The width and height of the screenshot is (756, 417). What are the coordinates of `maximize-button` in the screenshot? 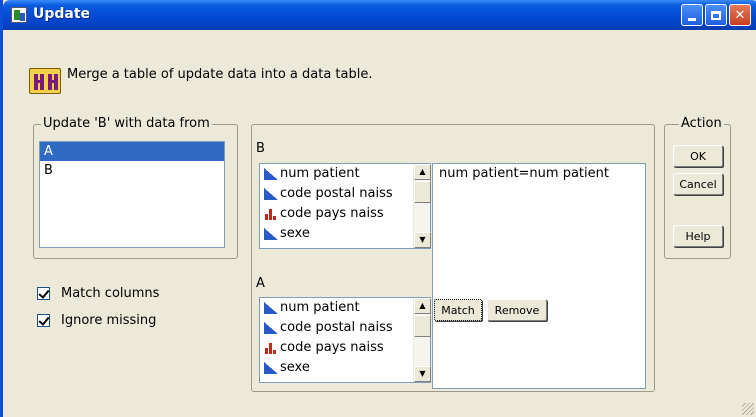 It's located at (716, 15).